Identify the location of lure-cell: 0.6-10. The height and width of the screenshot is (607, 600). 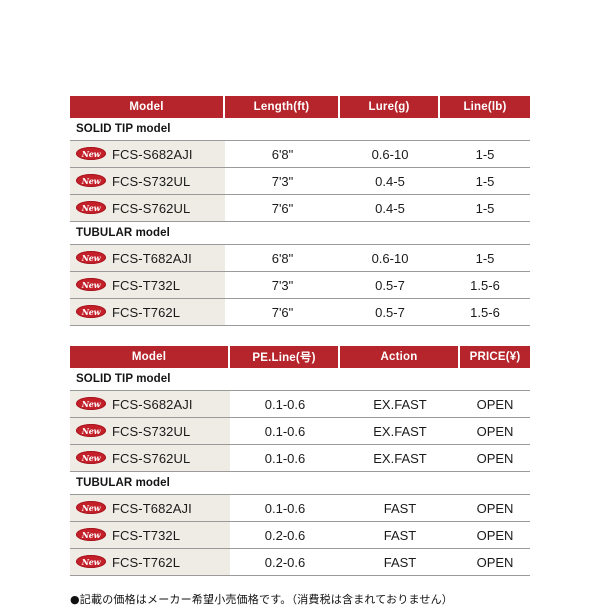
(390, 258).